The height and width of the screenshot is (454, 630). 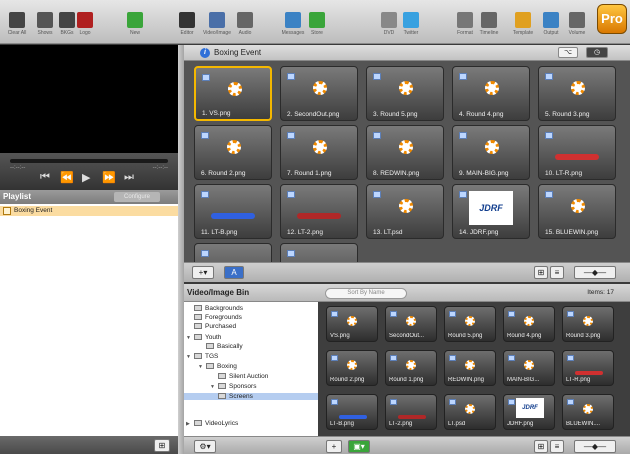 What do you see at coordinates (334, 446) in the screenshot?
I see `add-media-button: +` at bounding box center [334, 446].